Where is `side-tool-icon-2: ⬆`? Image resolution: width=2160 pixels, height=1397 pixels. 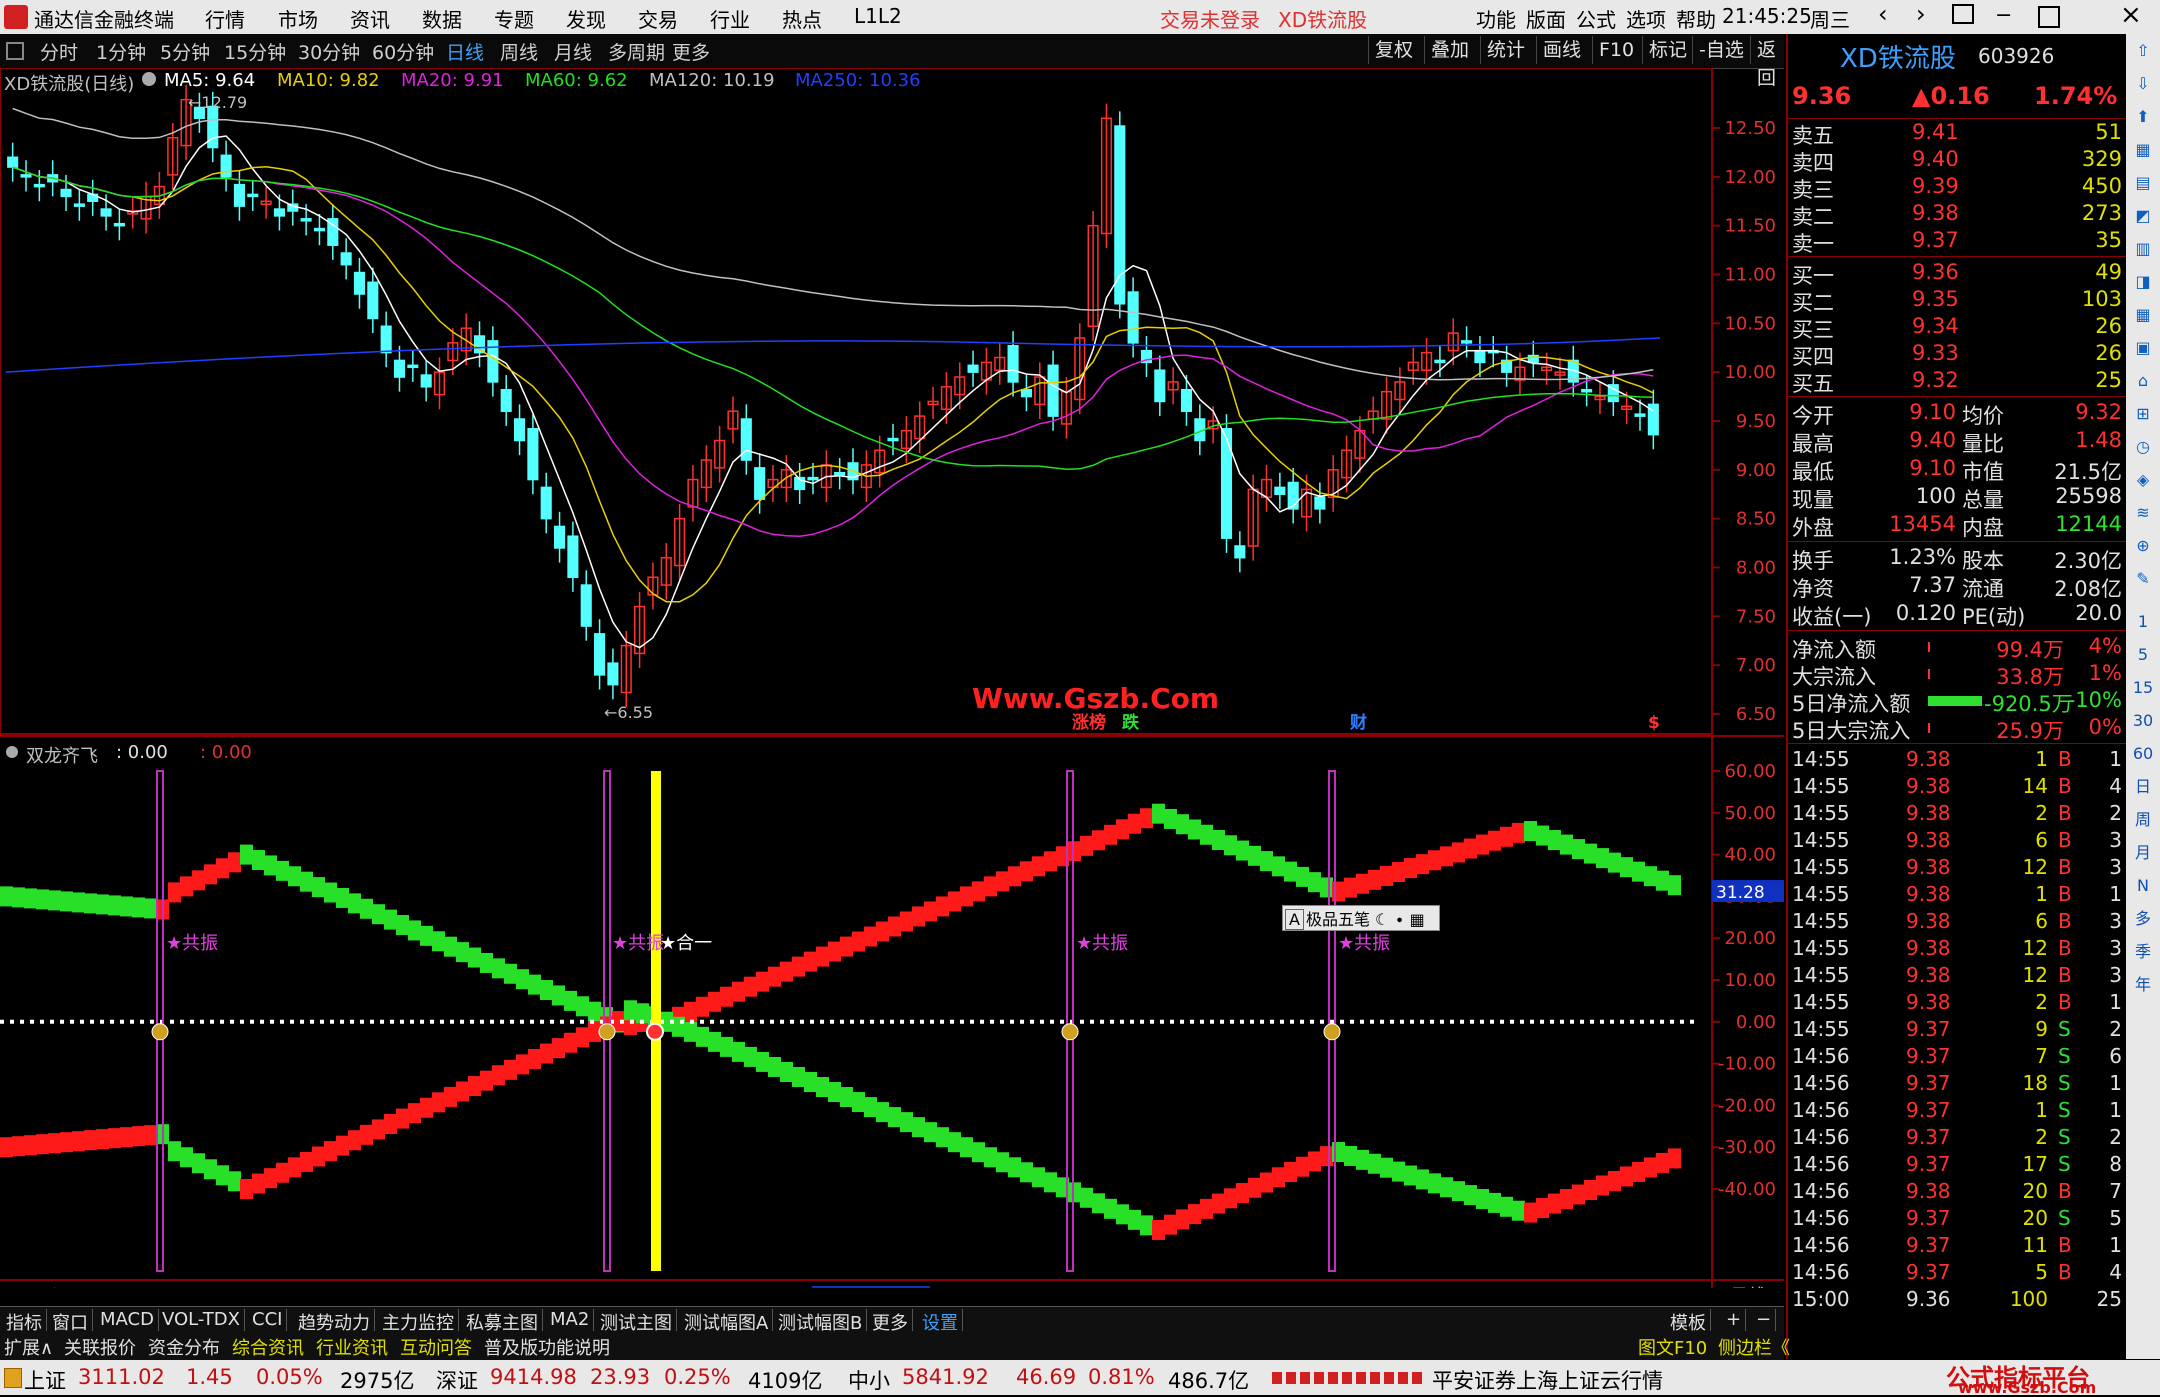 side-tool-icon-2: ⬆ is located at coordinates (2143, 117).